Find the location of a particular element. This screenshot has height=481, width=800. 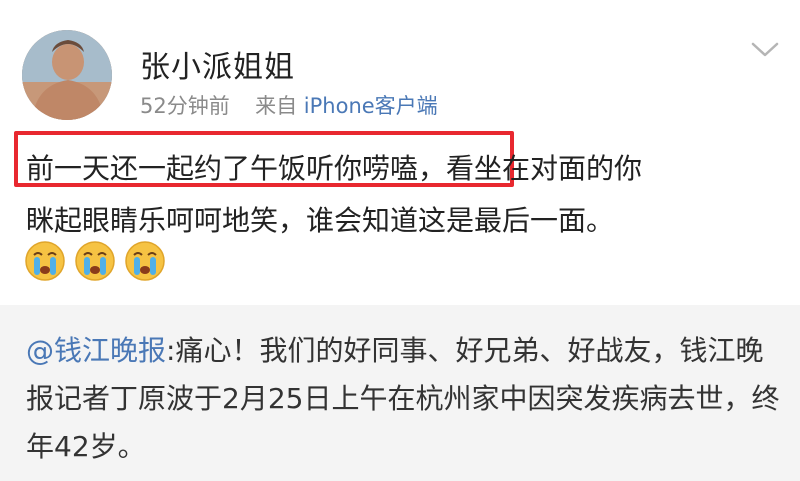

client-link: iPhone客户端 is located at coordinates (371, 106).